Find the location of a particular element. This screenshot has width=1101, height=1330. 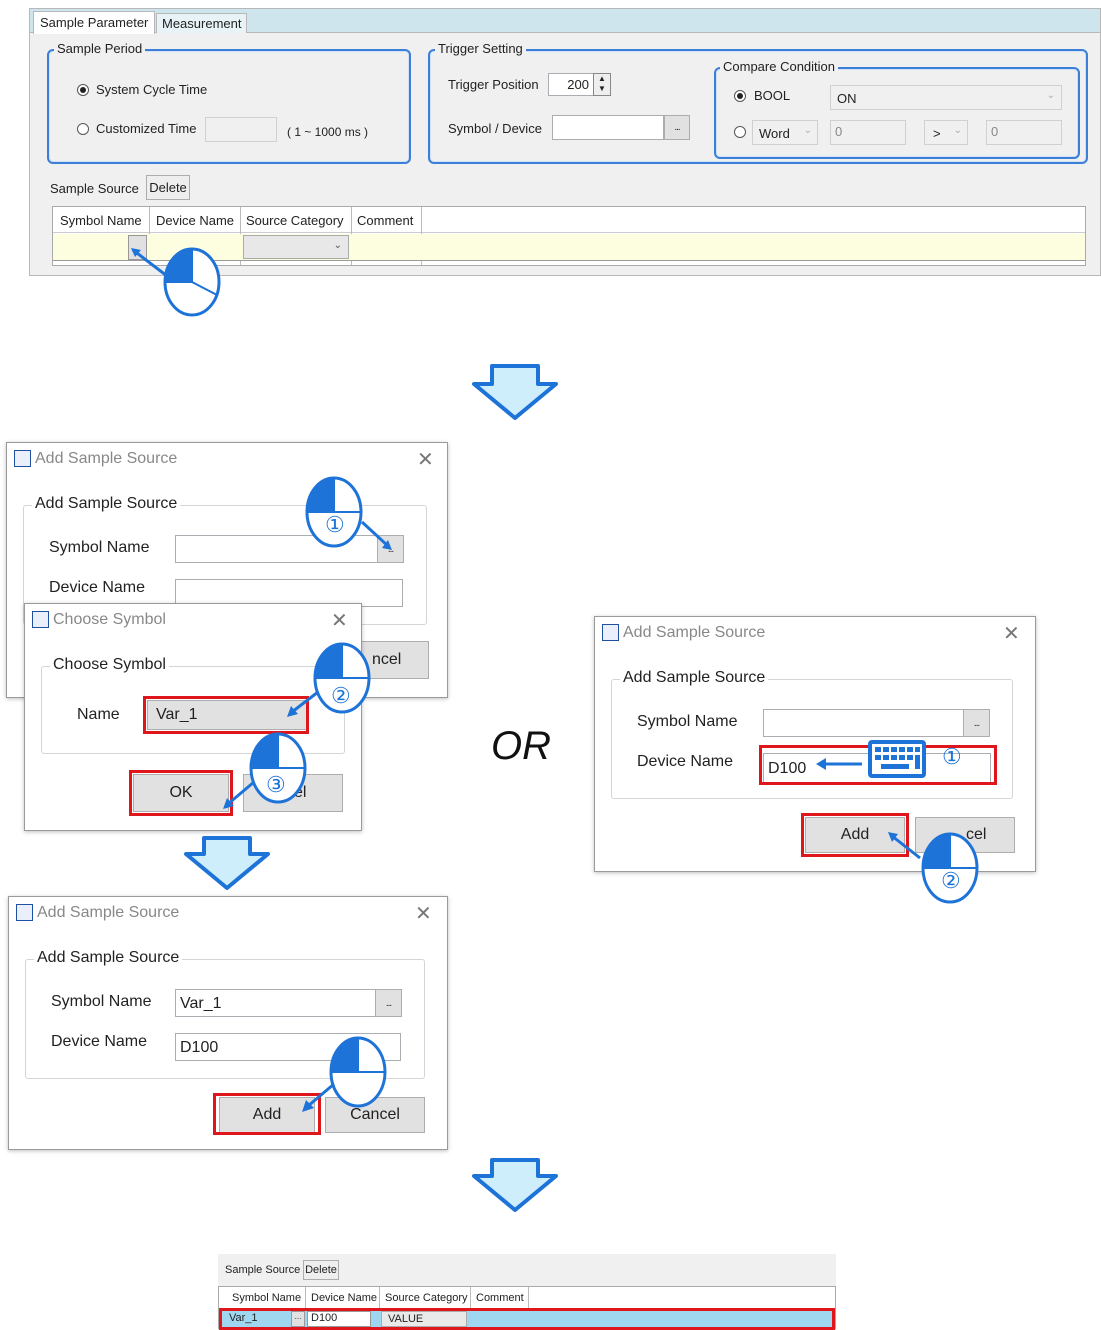

tab-measurement: Measurement is located at coordinates (202, 23).